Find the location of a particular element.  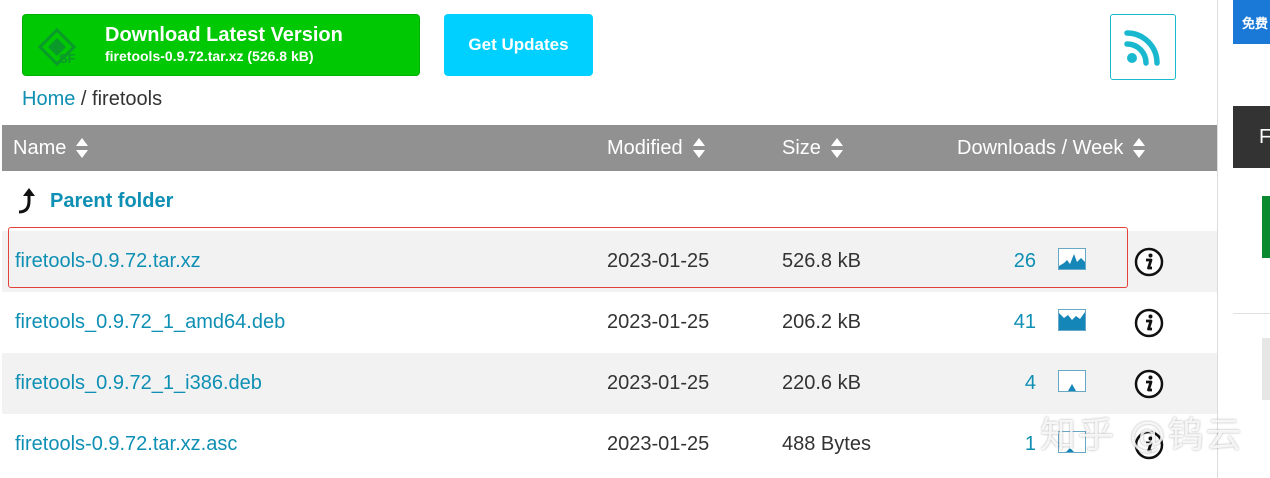

get-updates-button: Get Updates is located at coordinates (518, 45).